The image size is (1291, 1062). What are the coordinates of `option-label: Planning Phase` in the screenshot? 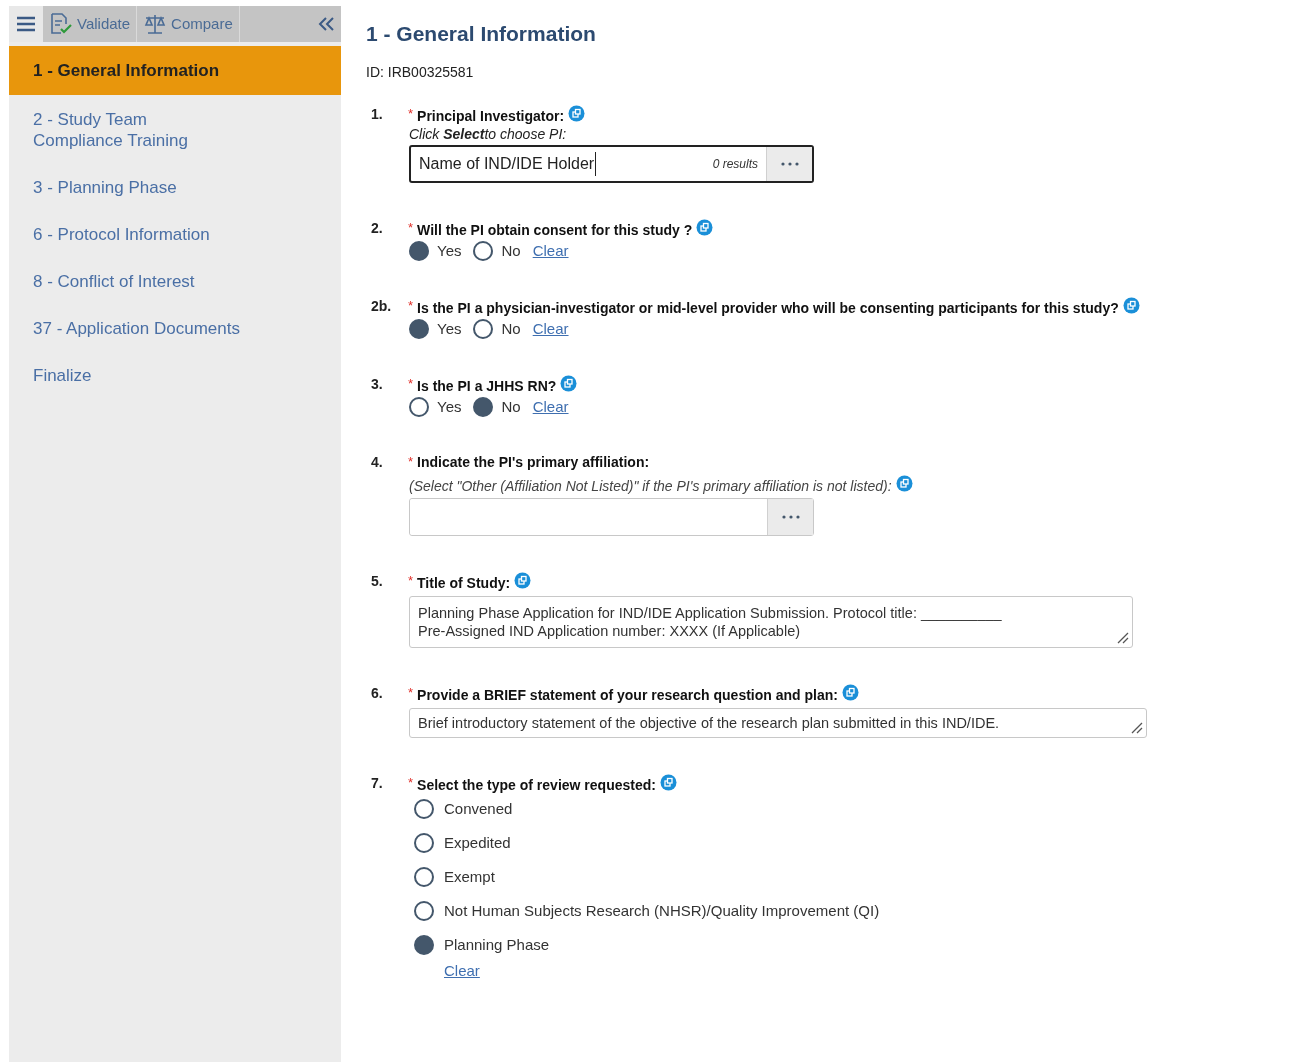 It's located at (497, 945).